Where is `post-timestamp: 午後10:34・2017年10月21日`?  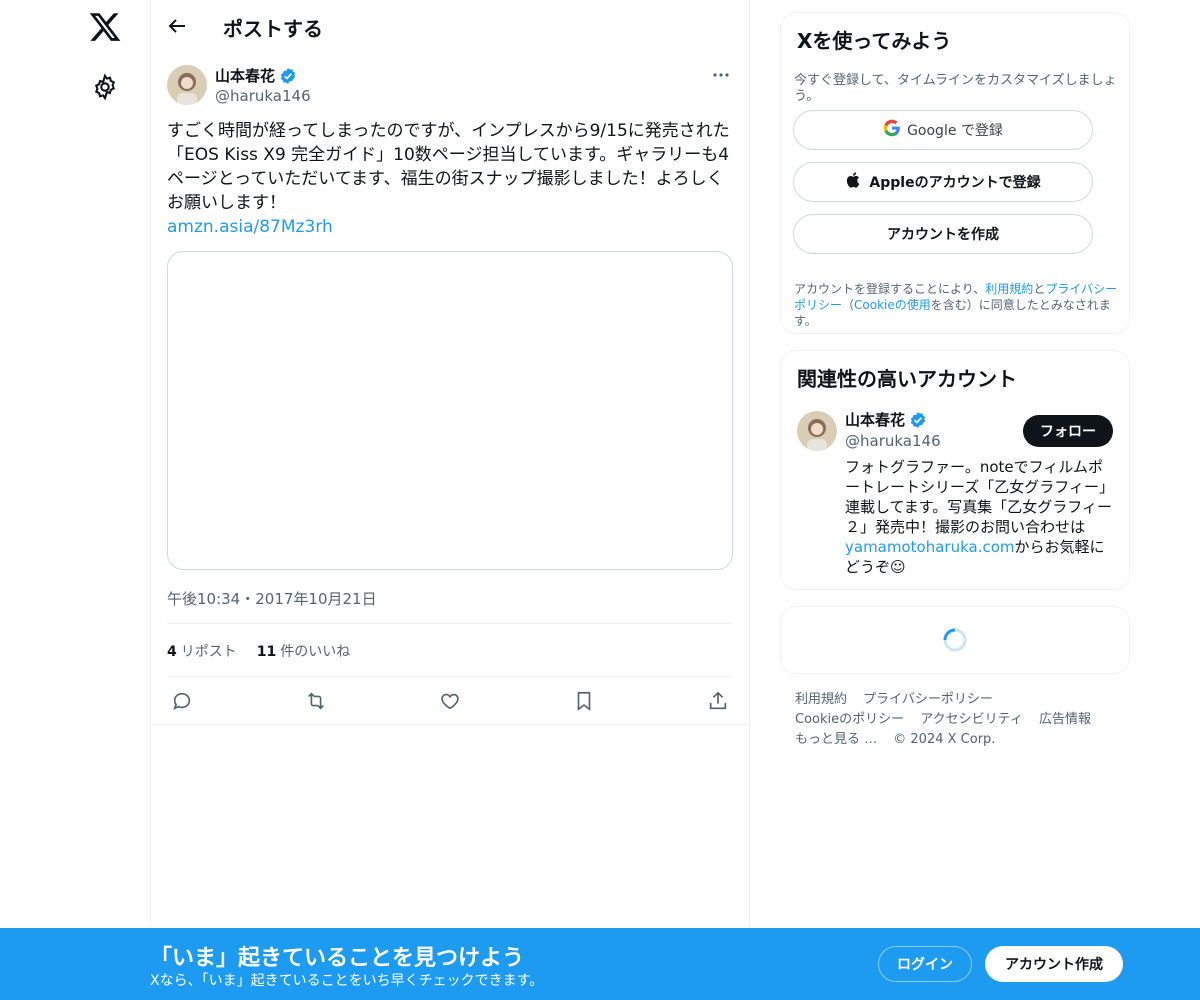 post-timestamp: 午後10:34・2017年10月21日 is located at coordinates (272, 598).